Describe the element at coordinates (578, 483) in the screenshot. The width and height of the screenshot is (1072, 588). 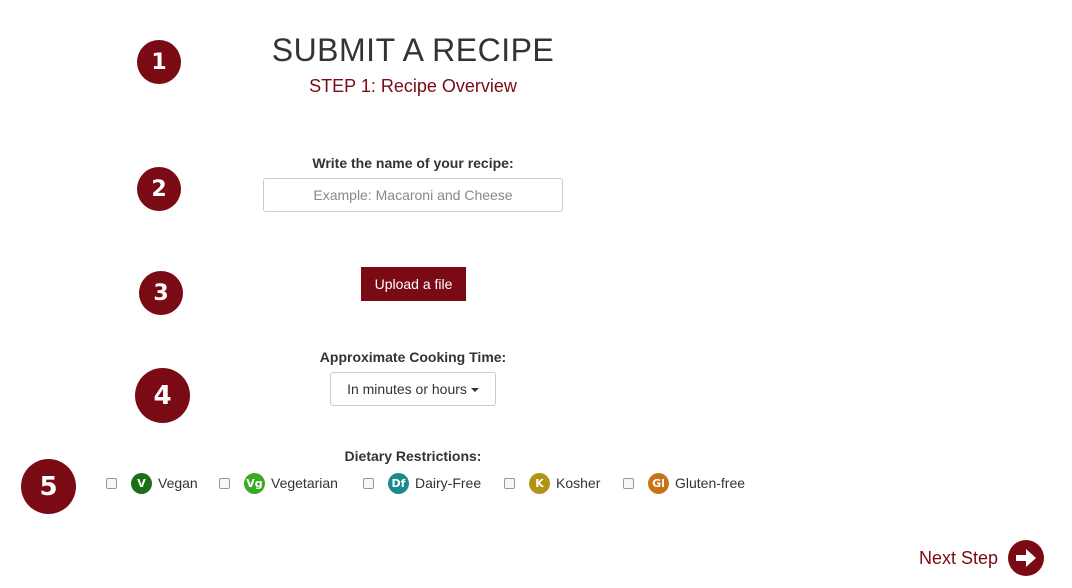
I see `kosher-label: Kosher` at that location.